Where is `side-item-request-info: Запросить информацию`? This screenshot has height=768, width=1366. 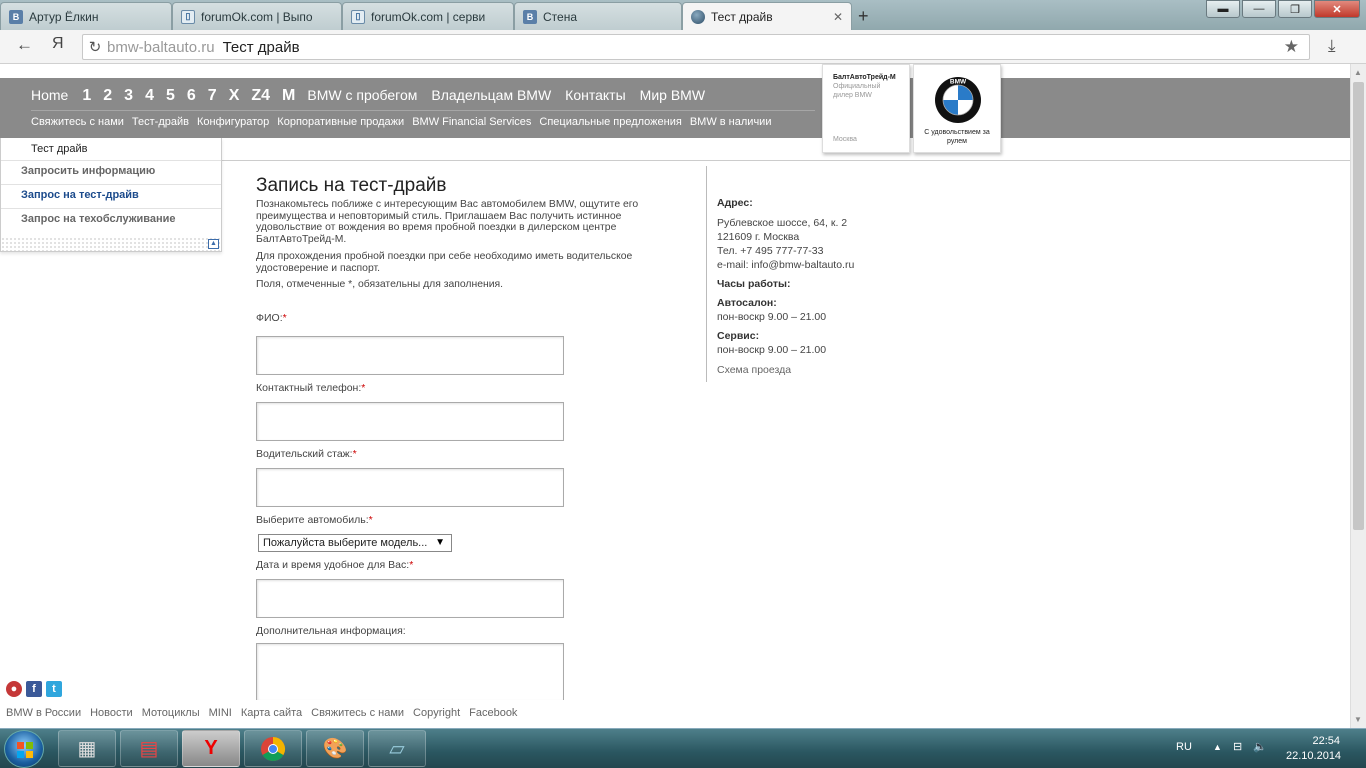 side-item-request-info: Запросить информацию is located at coordinates (111, 172).